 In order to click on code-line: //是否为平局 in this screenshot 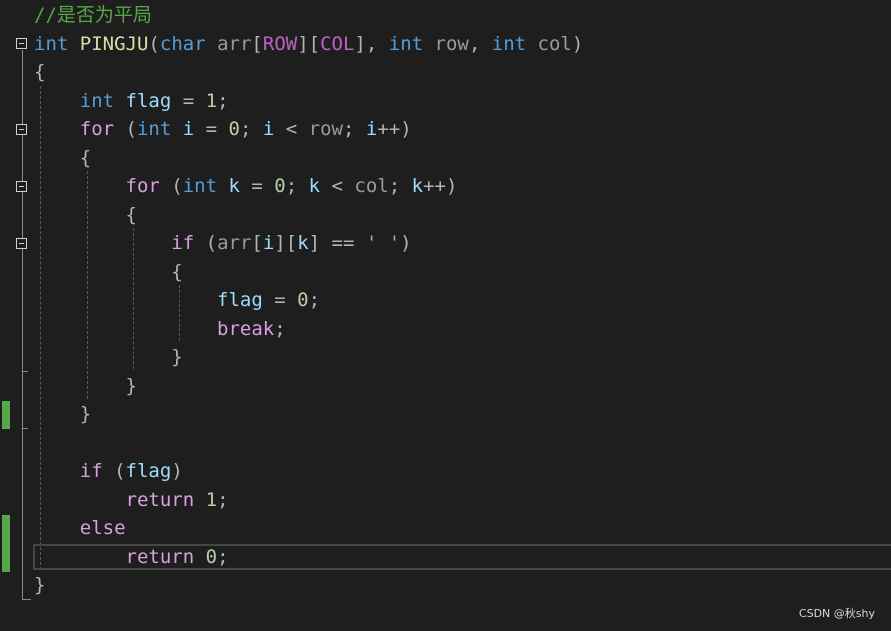, I will do `click(93, 15)`.